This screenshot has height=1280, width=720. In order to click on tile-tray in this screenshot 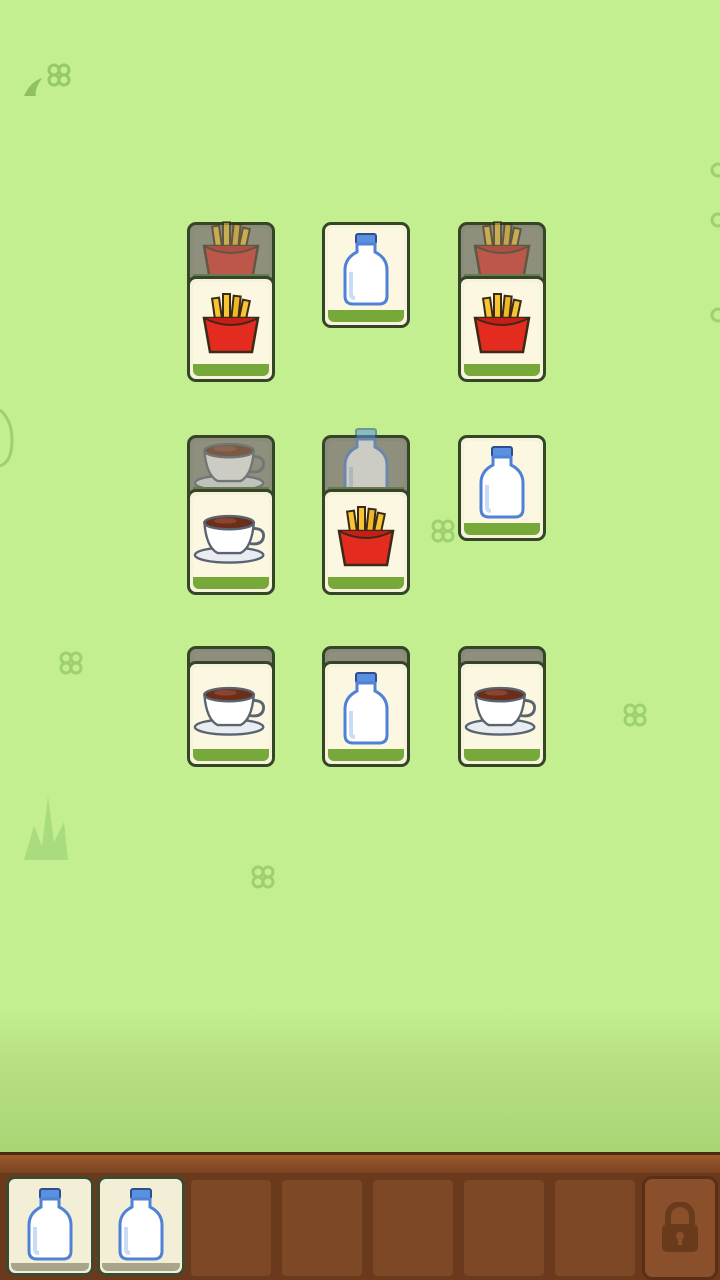, I will do `click(360, 1216)`.